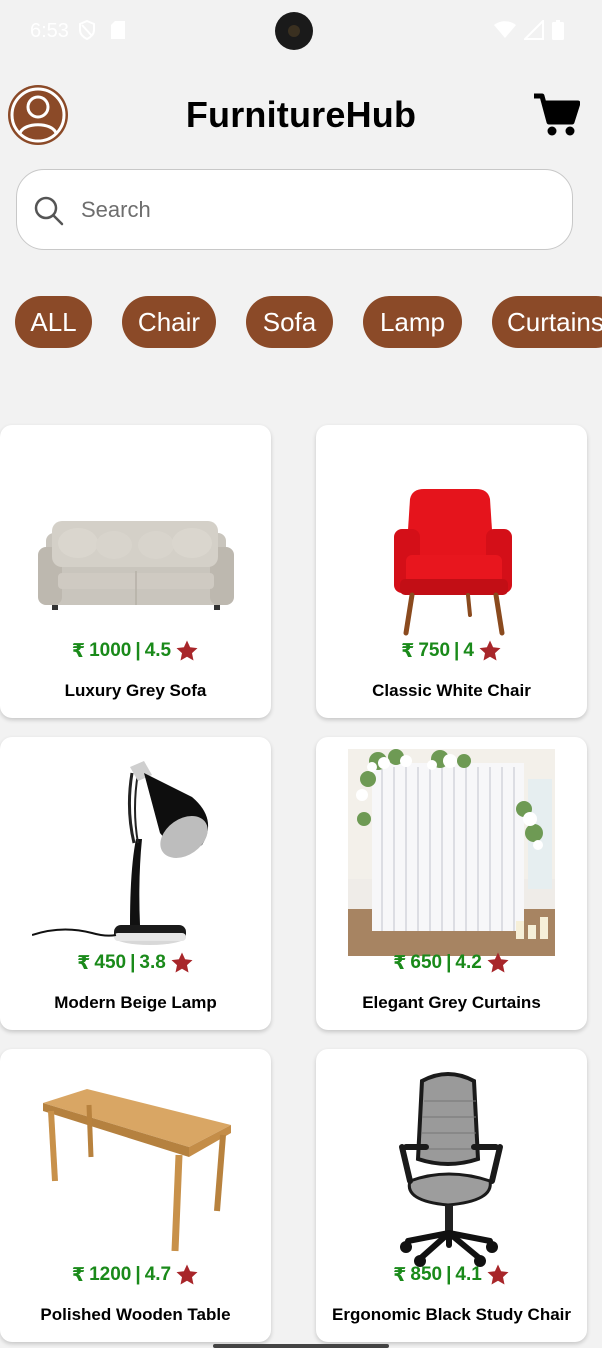  I want to click on product-card: ₹ 1000 | 4.5 Luxury Grey Sofa, so click(135, 571).